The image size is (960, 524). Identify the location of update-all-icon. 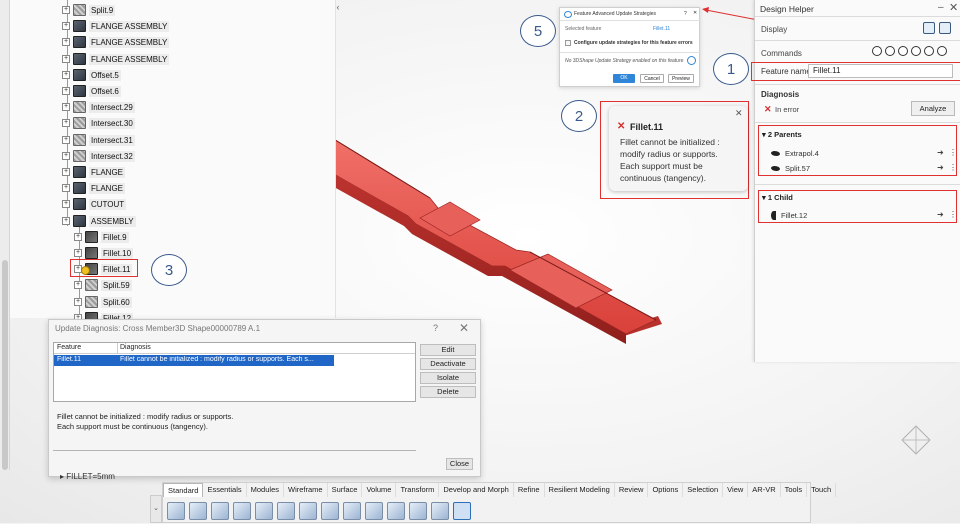
(352, 511).